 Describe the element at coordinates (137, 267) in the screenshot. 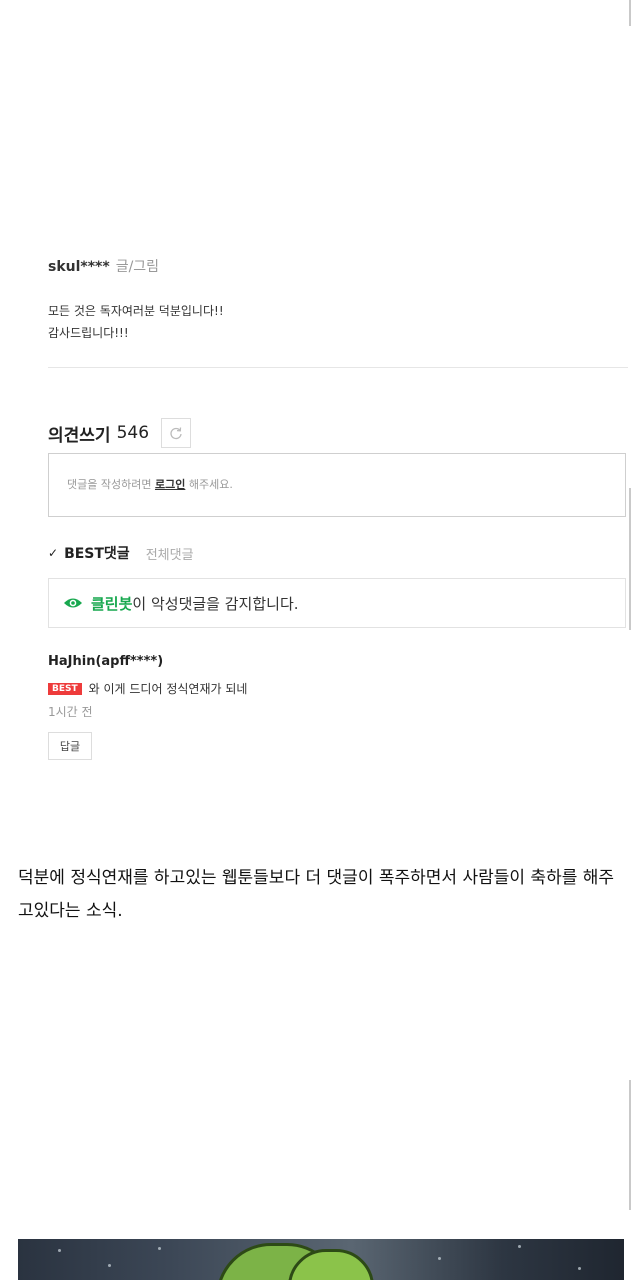

I see `author-role: 글/그림` at that location.